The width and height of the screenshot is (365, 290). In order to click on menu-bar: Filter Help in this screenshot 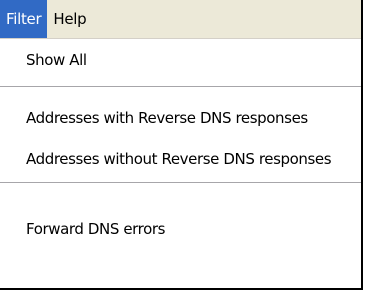, I will do `click(180, 19)`.